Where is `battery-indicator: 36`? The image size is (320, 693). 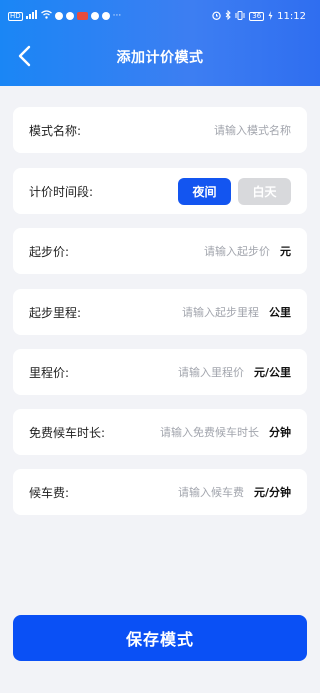
battery-indicator: 36 is located at coordinates (257, 16).